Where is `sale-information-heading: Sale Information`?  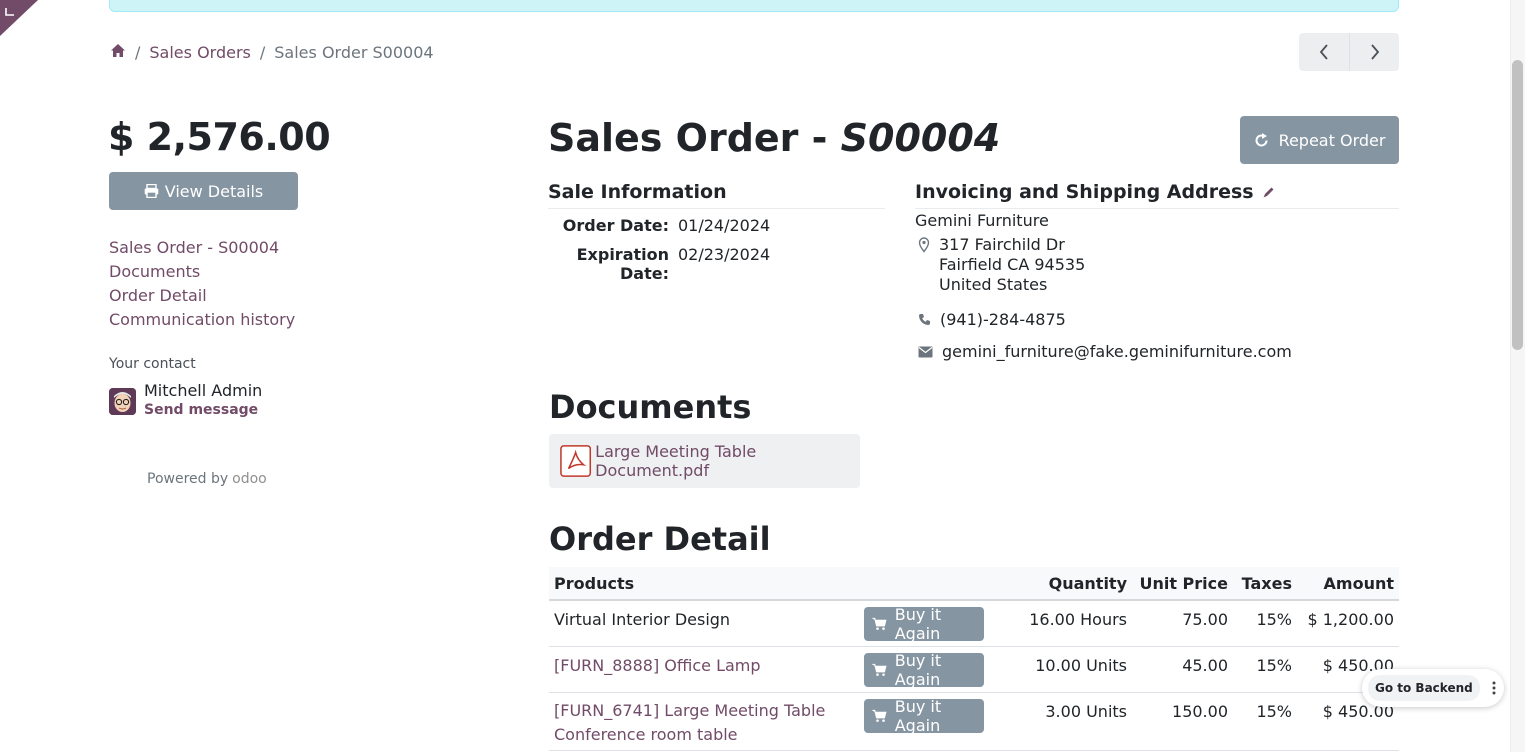 sale-information-heading: Sale Information is located at coordinates (716, 195).